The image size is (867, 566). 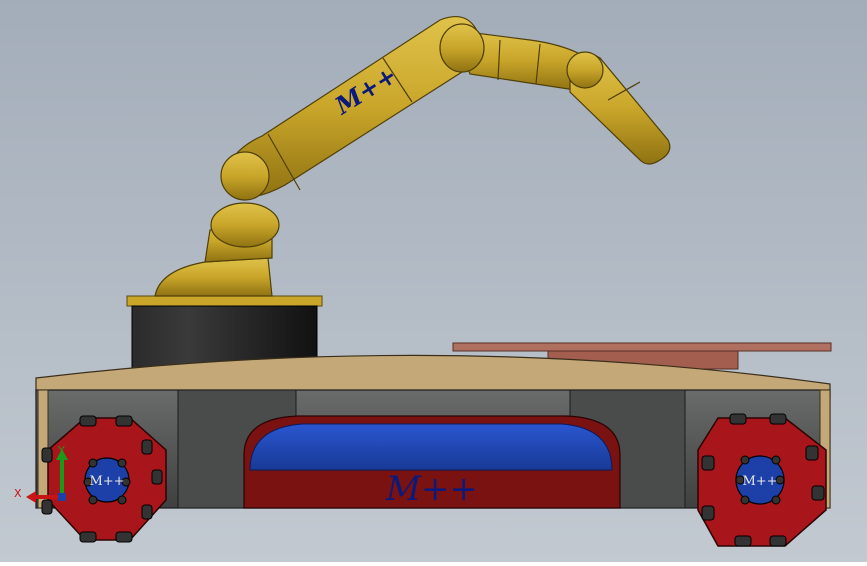 I want to click on wheel-left-logo: M++, so click(x=106, y=481).